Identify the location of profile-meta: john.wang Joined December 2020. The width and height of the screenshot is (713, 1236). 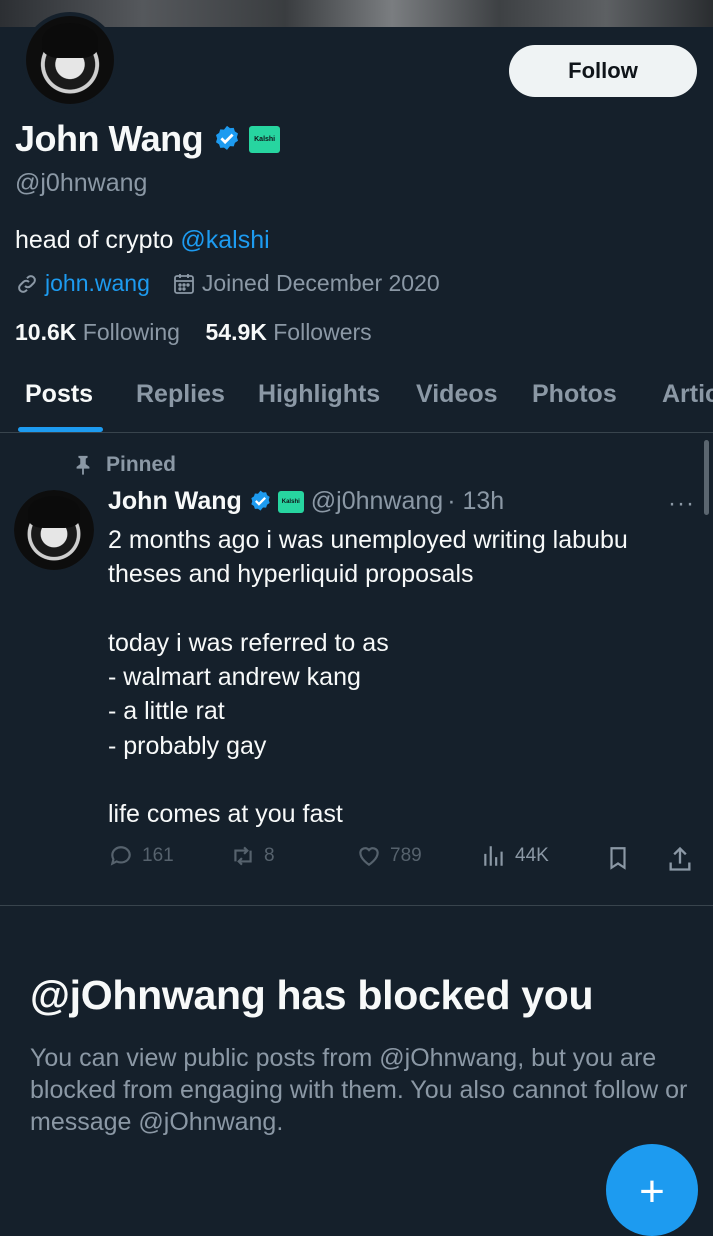
(227, 283).